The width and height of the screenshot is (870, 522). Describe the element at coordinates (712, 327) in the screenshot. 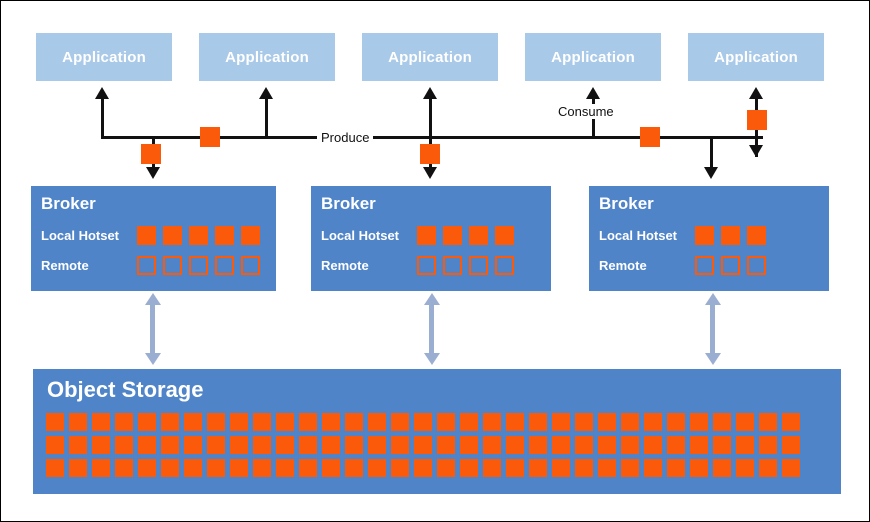

I see `storage-link-3-line` at that location.